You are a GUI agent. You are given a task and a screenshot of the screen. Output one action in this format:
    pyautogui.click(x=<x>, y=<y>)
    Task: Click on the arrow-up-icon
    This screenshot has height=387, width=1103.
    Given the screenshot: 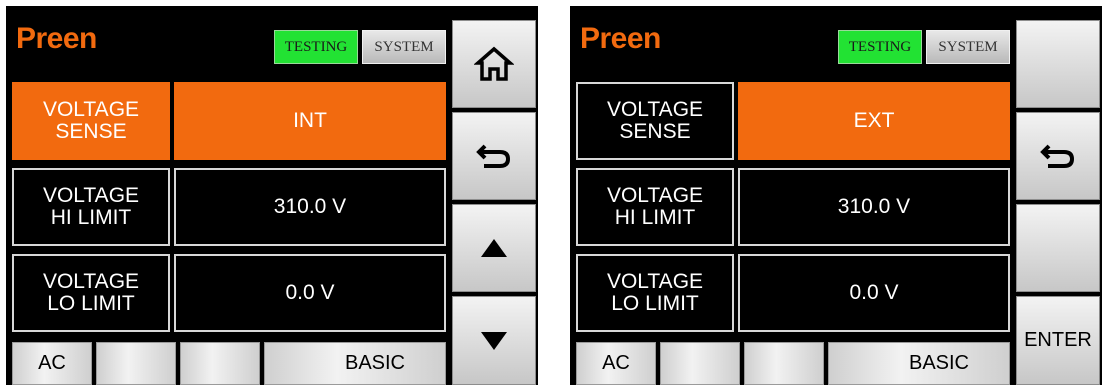 What is the action you would take?
    pyautogui.click(x=494, y=248)
    